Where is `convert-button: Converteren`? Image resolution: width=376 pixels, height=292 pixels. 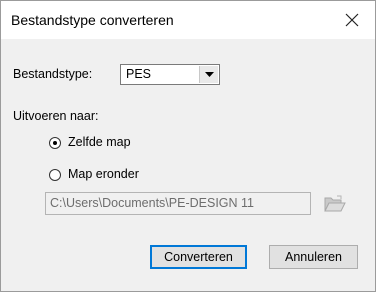 convert-button: Converteren is located at coordinates (198, 257).